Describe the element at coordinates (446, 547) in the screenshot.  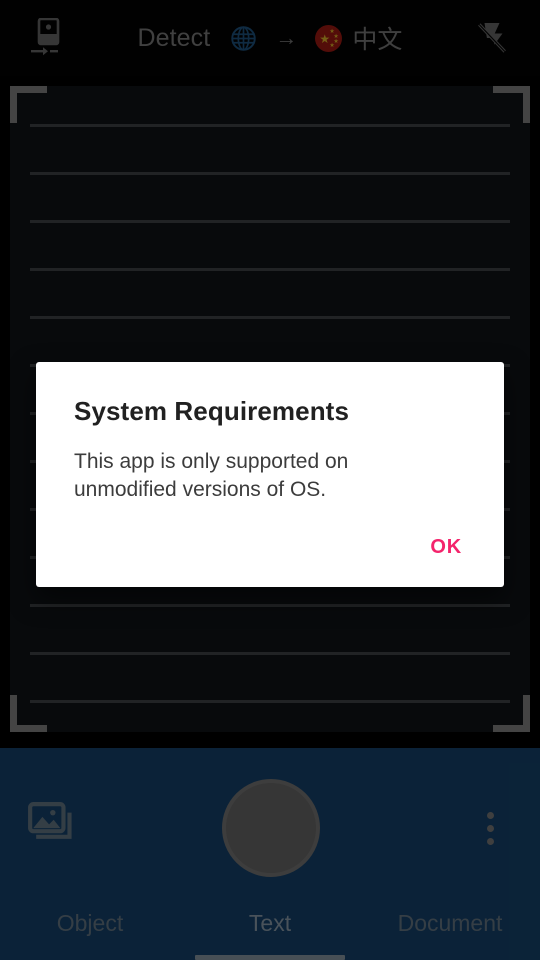
I see `dialog-ok-button: OK` at that location.